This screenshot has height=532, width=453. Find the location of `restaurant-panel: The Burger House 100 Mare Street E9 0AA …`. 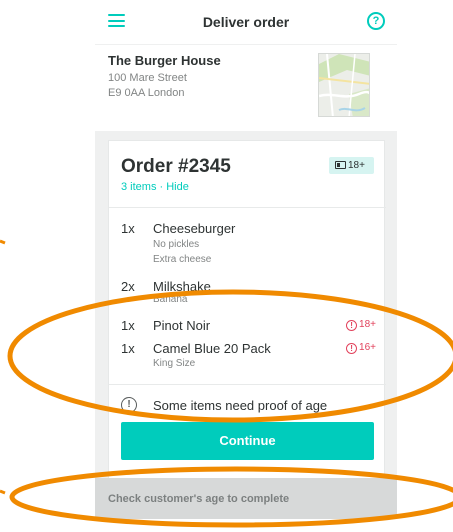

restaurant-panel: The Burger House 100 Mare Street E9 0AA … is located at coordinates (246, 88).